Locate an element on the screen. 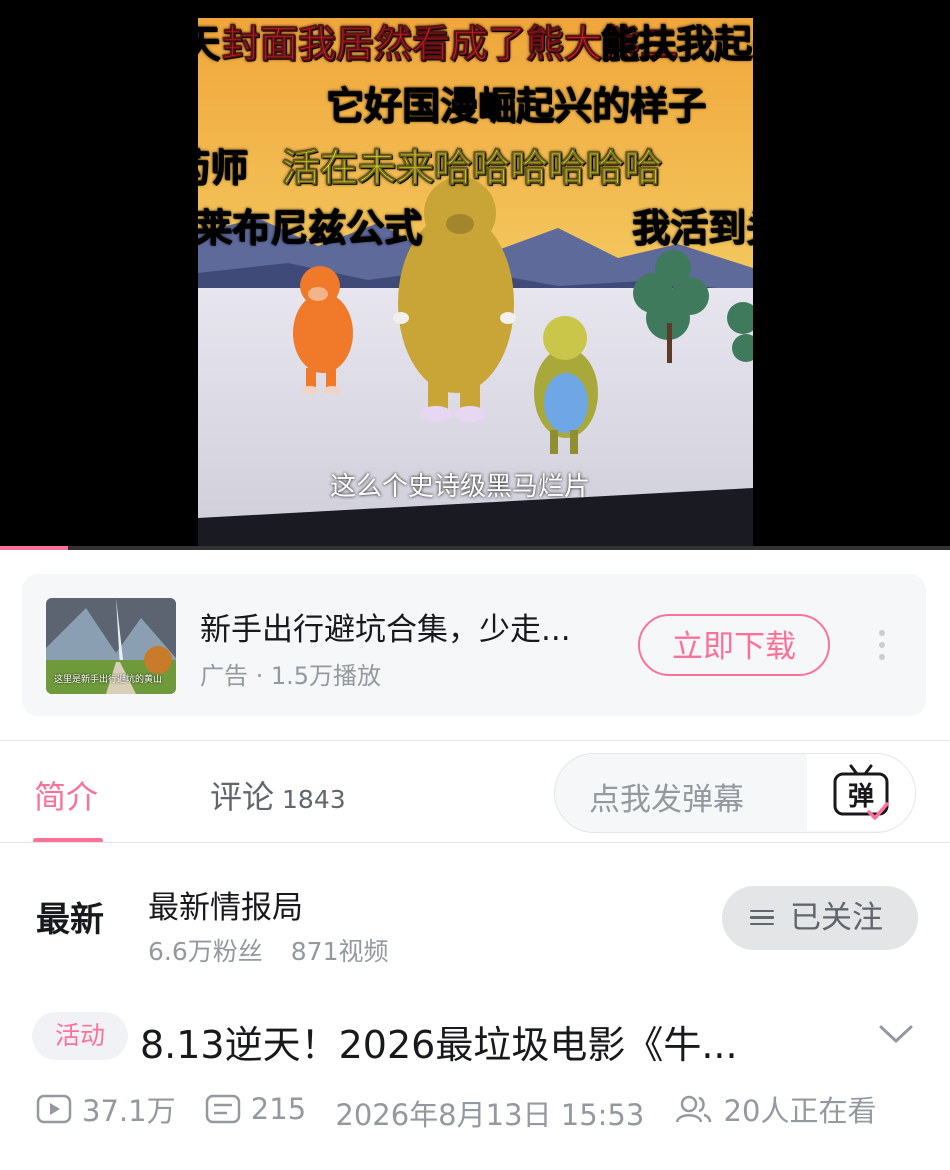 The height and width of the screenshot is (1170, 950). danmaku-count-icon is located at coordinates (223, 1109).